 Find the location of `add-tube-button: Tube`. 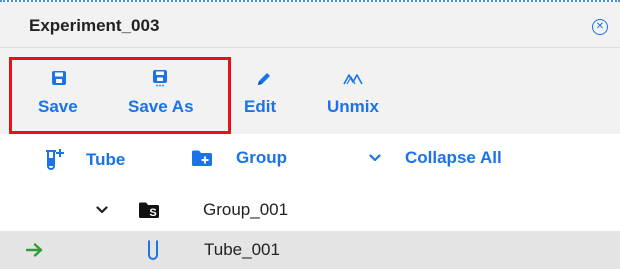

add-tube-button: Tube is located at coordinates (84, 160).